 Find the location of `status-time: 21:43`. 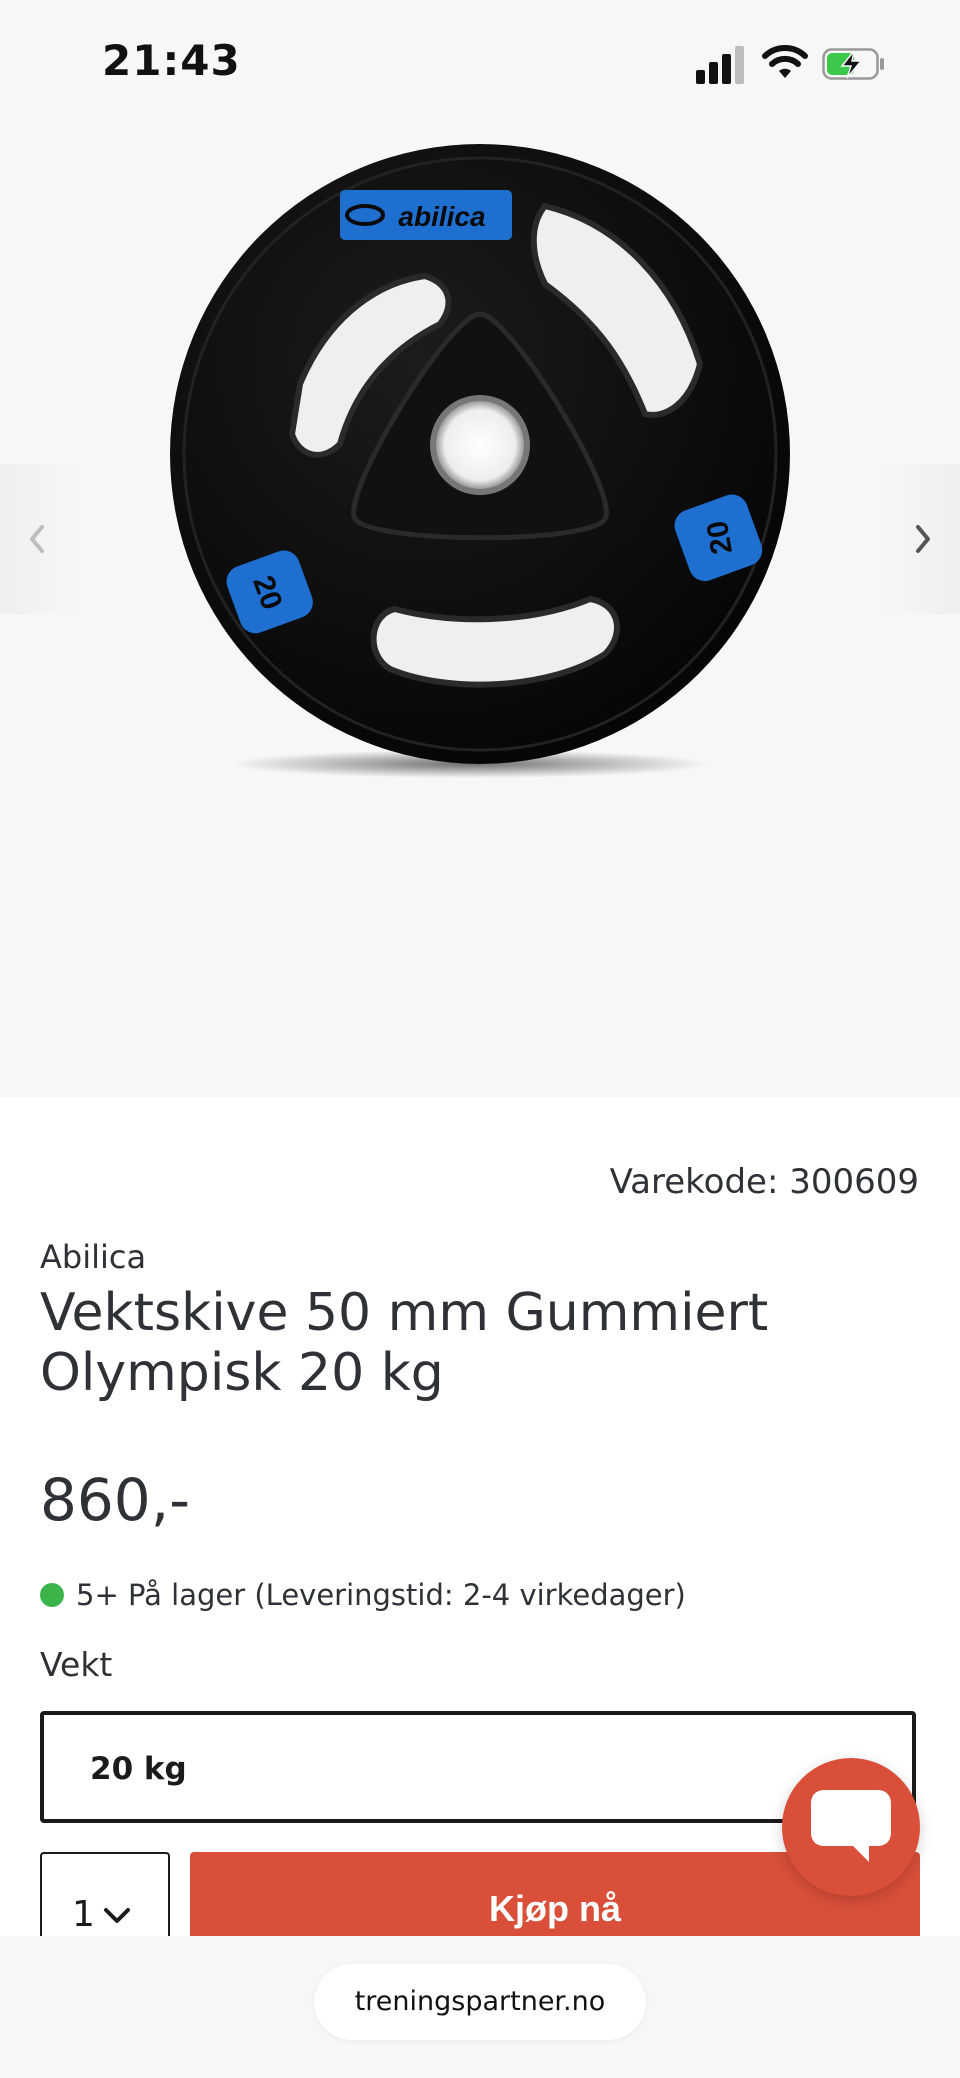

status-time: 21:43 is located at coordinates (171, 60).